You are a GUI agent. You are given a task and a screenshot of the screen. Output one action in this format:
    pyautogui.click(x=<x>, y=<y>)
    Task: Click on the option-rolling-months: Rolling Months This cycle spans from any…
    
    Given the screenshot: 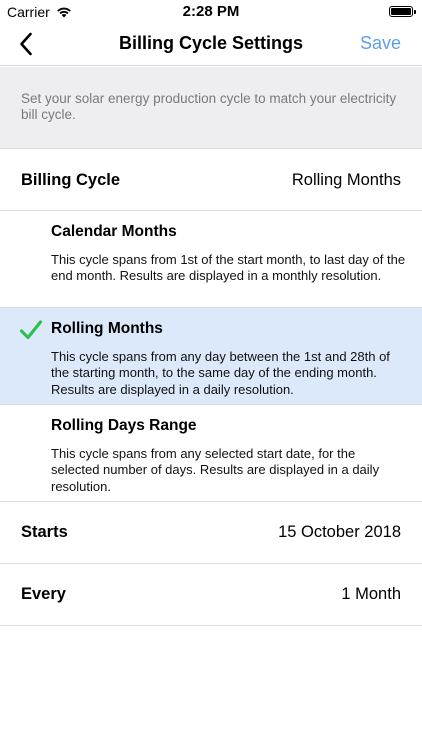 What is the action you would take?
    pyautogui.click(x=211, y=356)
    